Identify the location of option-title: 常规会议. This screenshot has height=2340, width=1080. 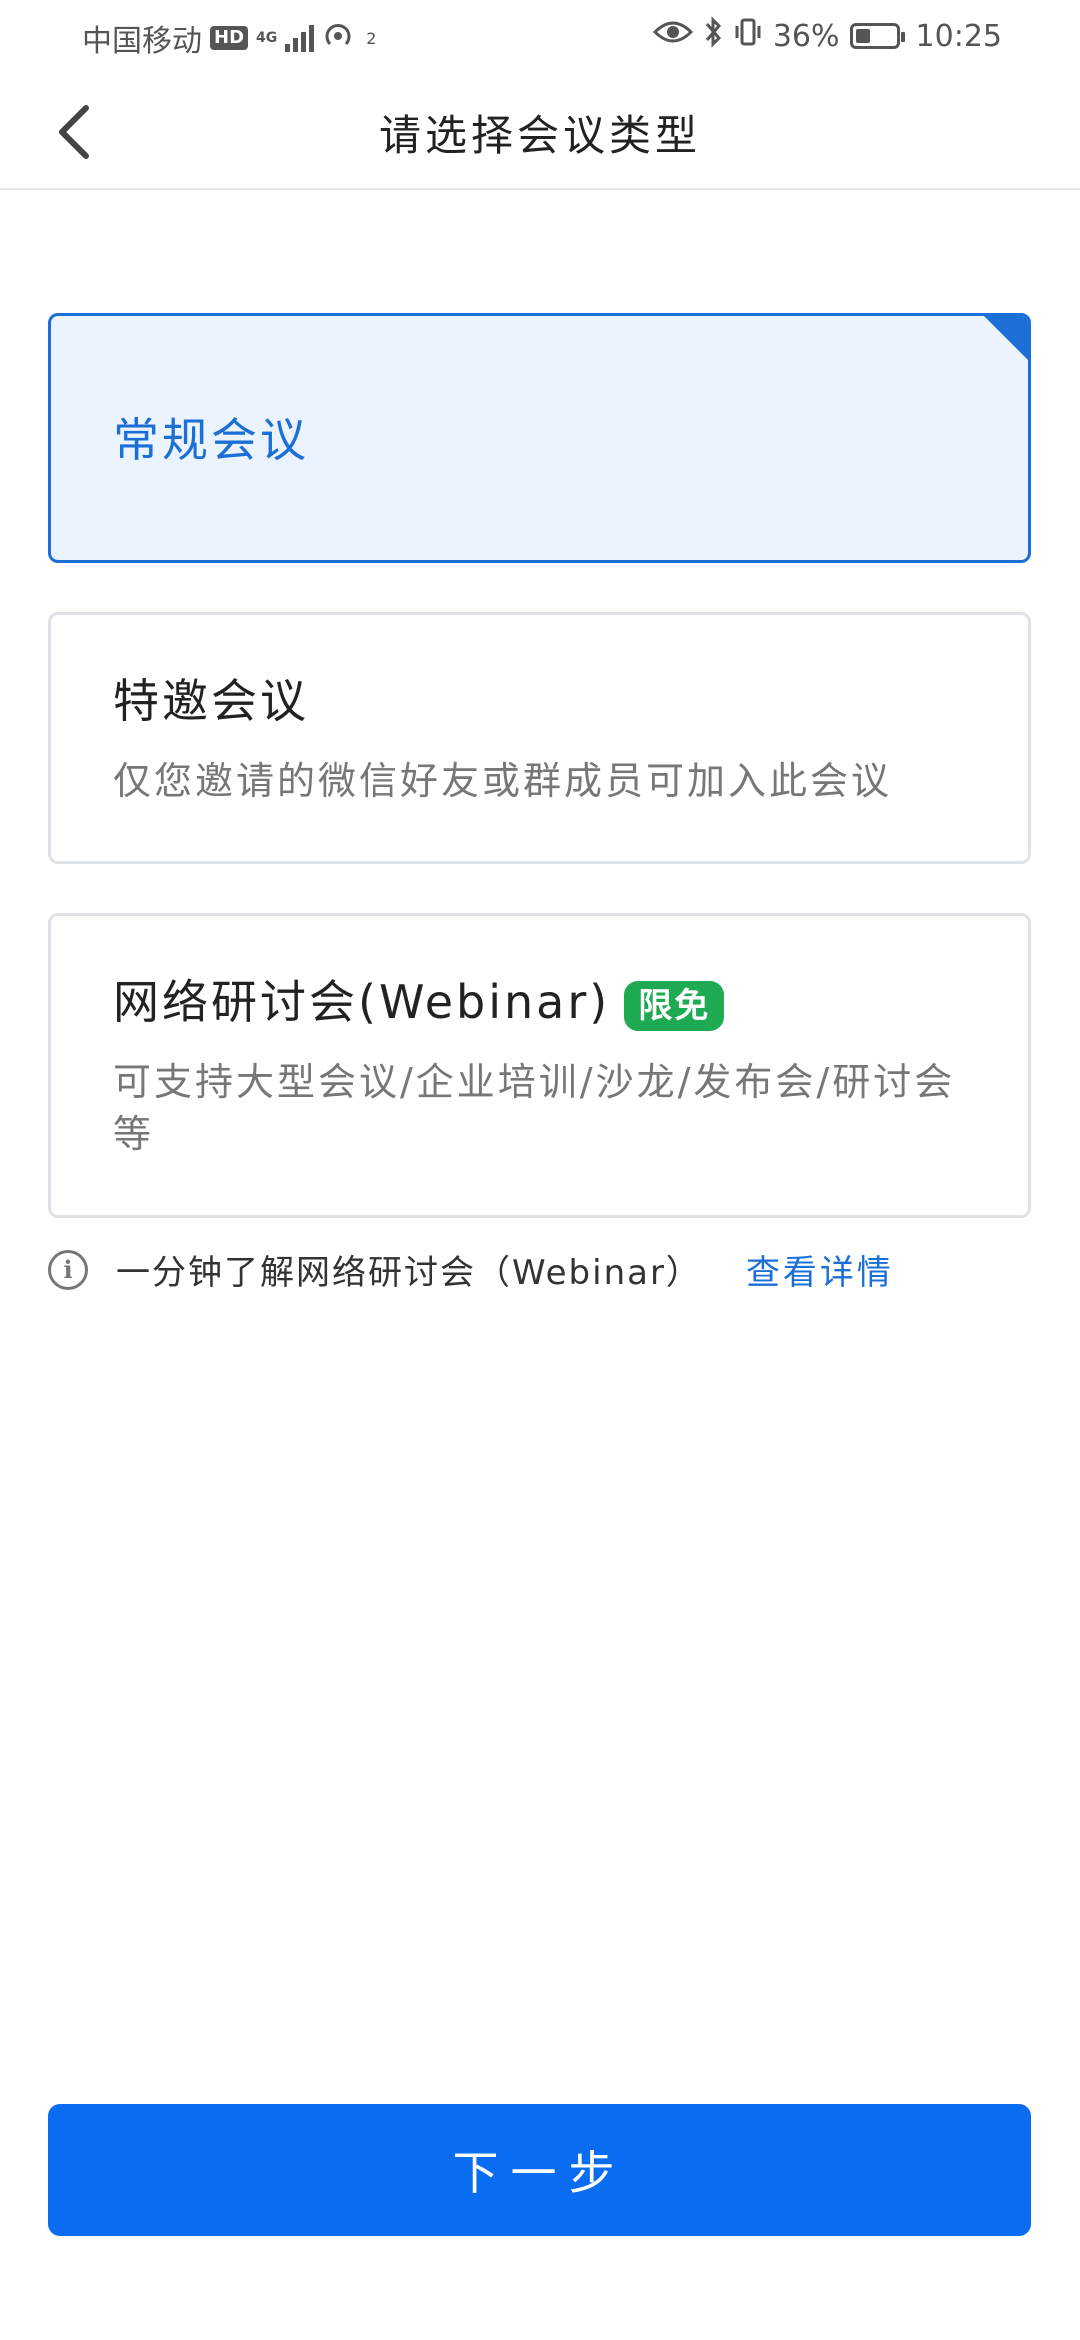
(211, 440).